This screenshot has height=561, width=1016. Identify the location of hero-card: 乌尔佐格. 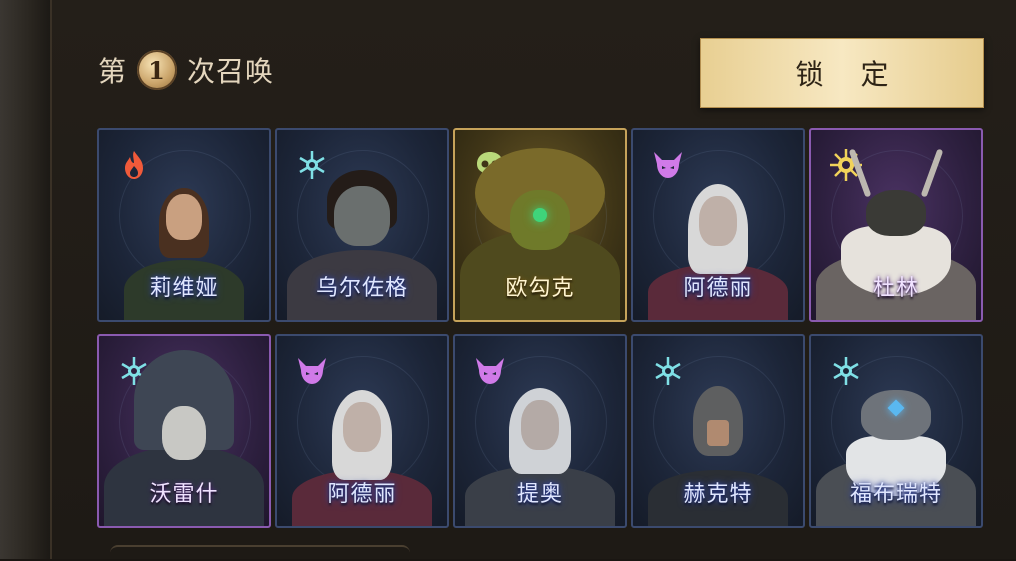
(362, 225).